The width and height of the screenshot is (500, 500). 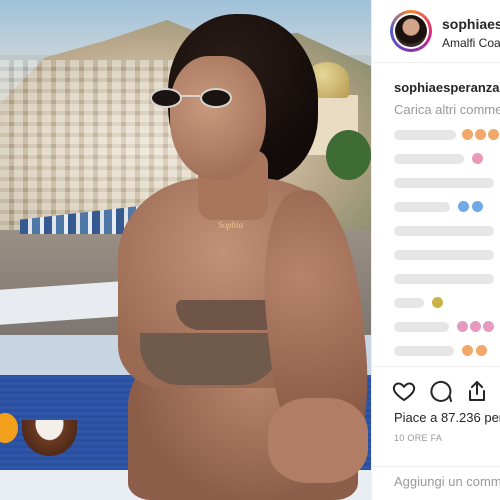 I want to click on caption: sophiaesperanza in, so click(x=447, y=87).